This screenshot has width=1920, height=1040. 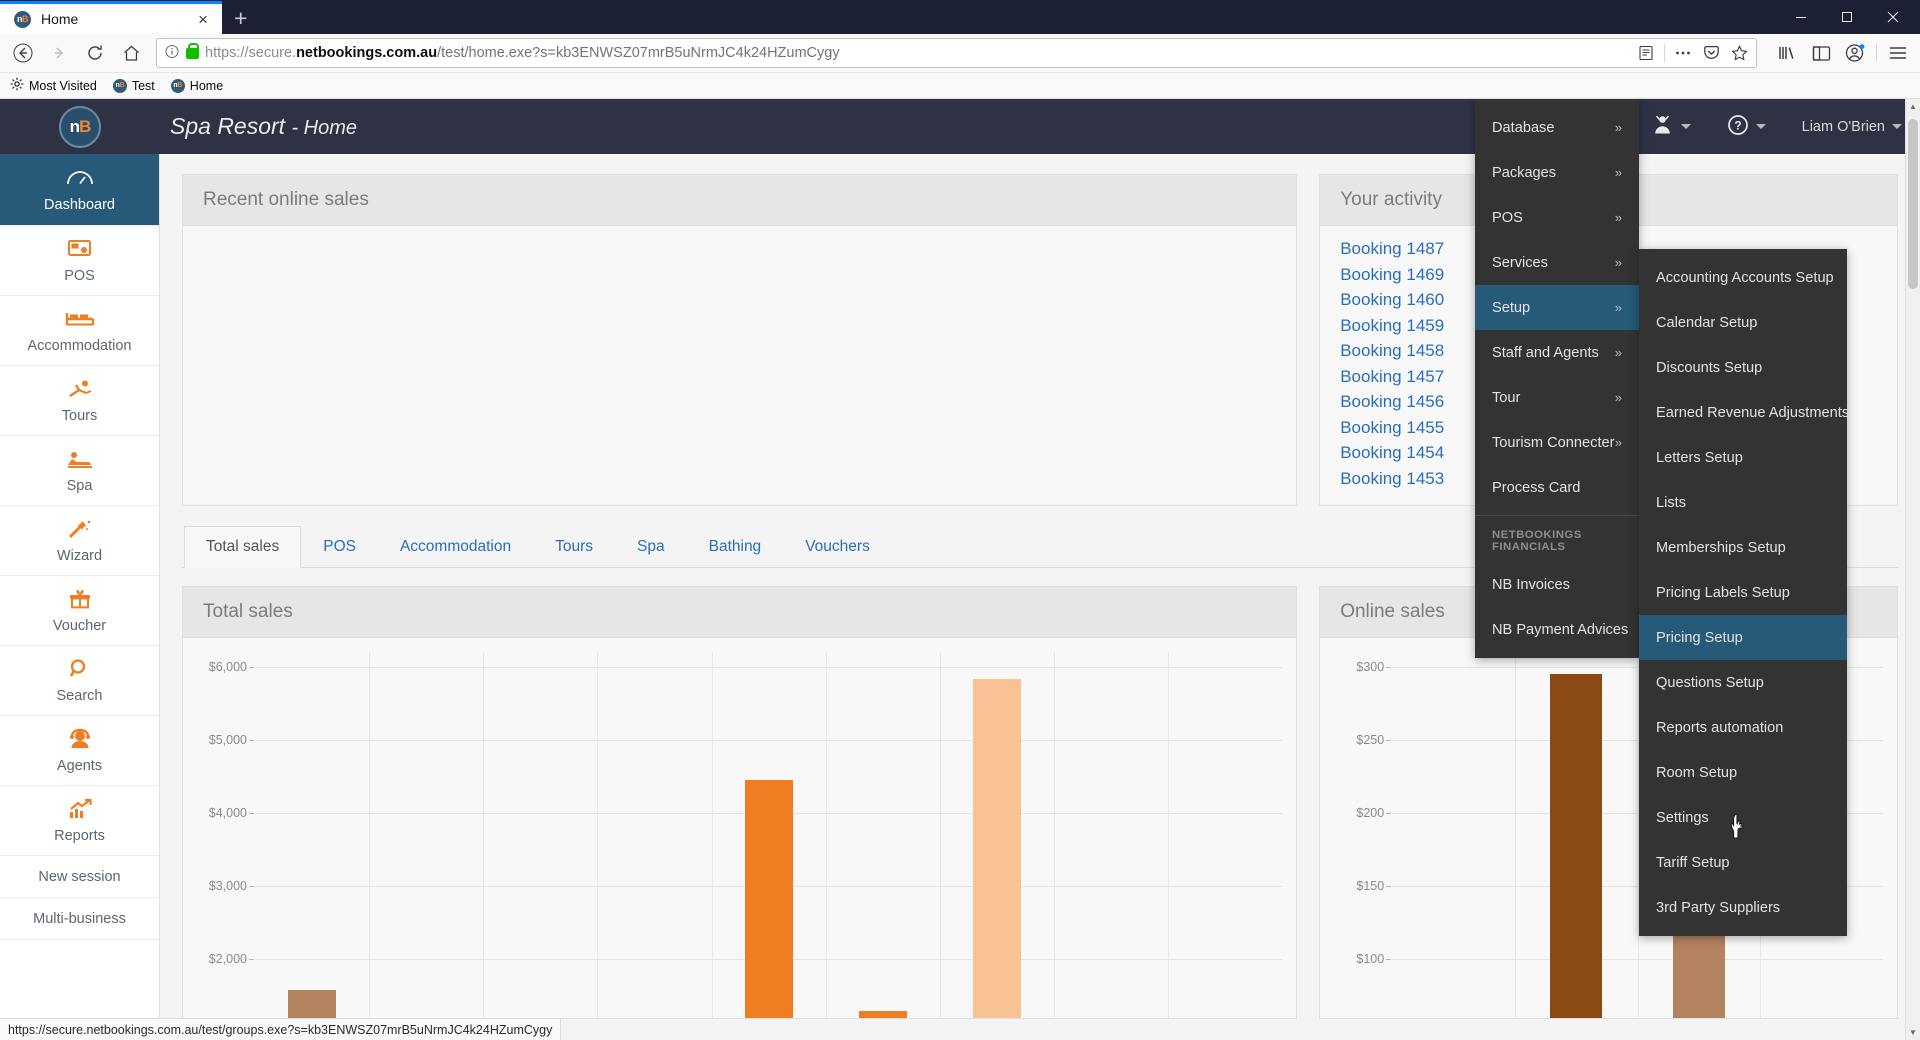 What do you see at coordinates (79, 821) in the screenshot?
I see `sidebar-item-reports: Reports` at bounding box center [79, 821].